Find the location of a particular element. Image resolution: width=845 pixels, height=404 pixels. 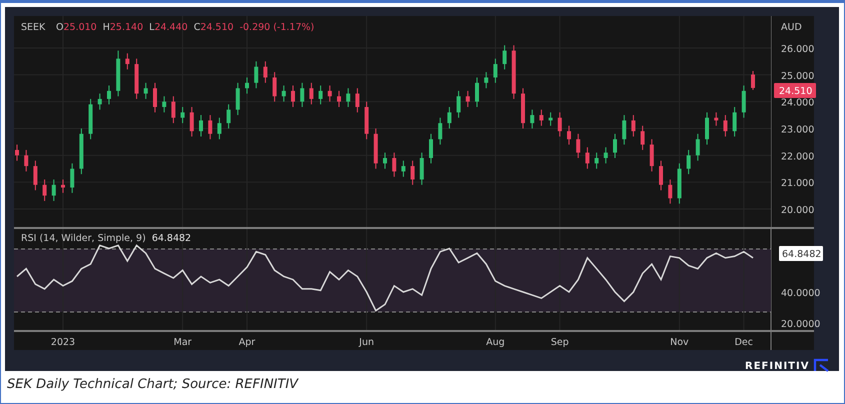

logo-icon is located at coordinates (822, 365).